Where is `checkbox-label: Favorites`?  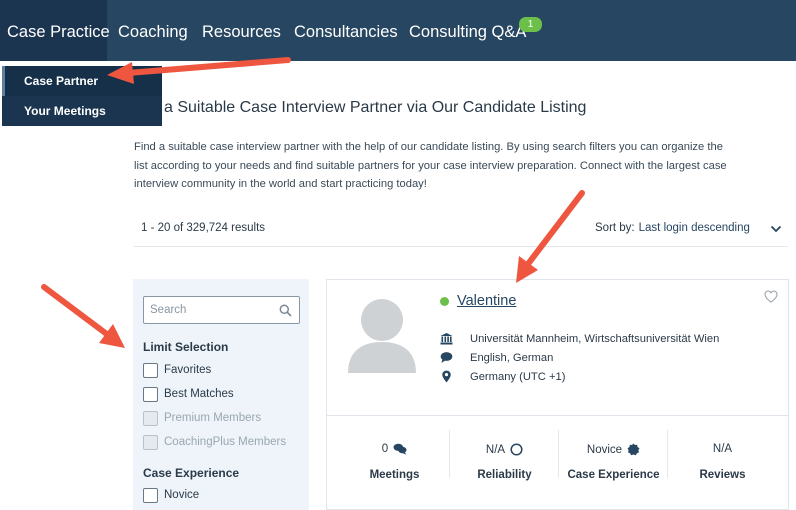 checkbox-label: Favorites is located at coordinates (188, 370).